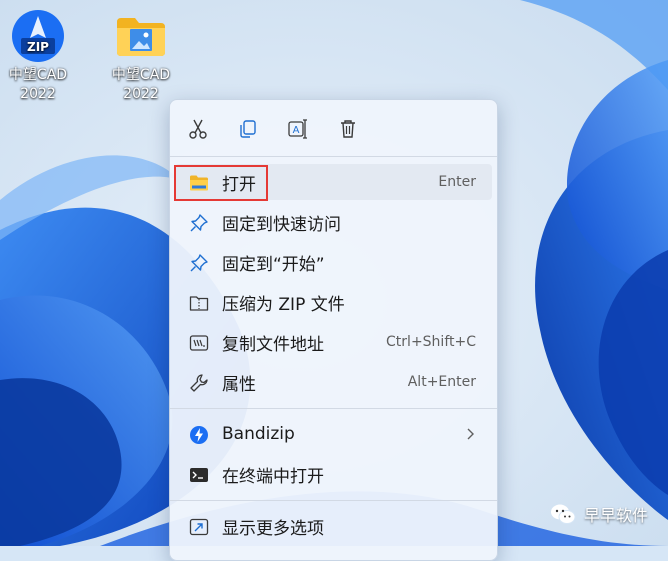 This screenshot has height=561, width=668. What do you see at coordinates (199, 475) in the screenshot?
I see `terminal-icon` at bounding box center [199, 475].